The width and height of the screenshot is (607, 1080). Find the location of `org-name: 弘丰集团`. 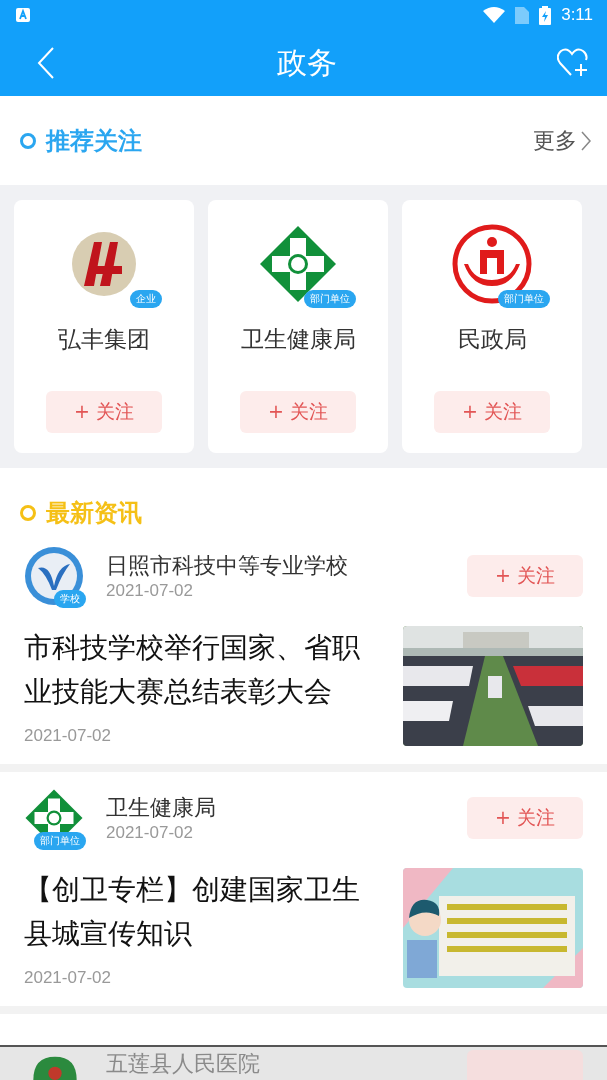

org-name: 弘丰集团 is located at coordinates (104, 339).